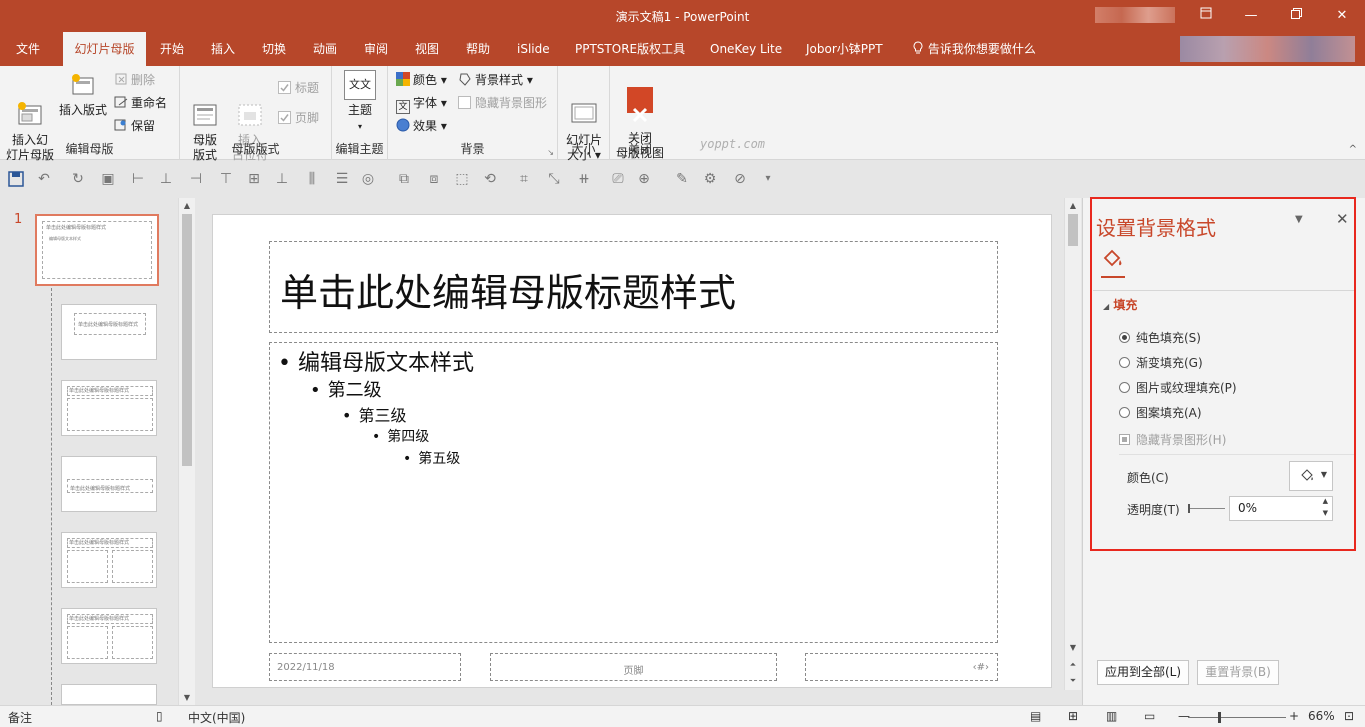  Describe the element at coordinates (44, 179) in the screenshot. I see `undo-icon: ↶` at that location.